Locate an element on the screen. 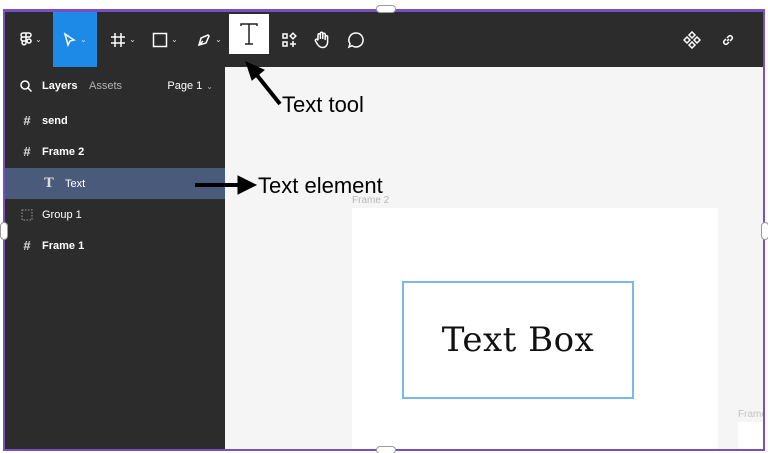 The image size is (768, 453). text-tool-button is located at coordinates (249, 34).